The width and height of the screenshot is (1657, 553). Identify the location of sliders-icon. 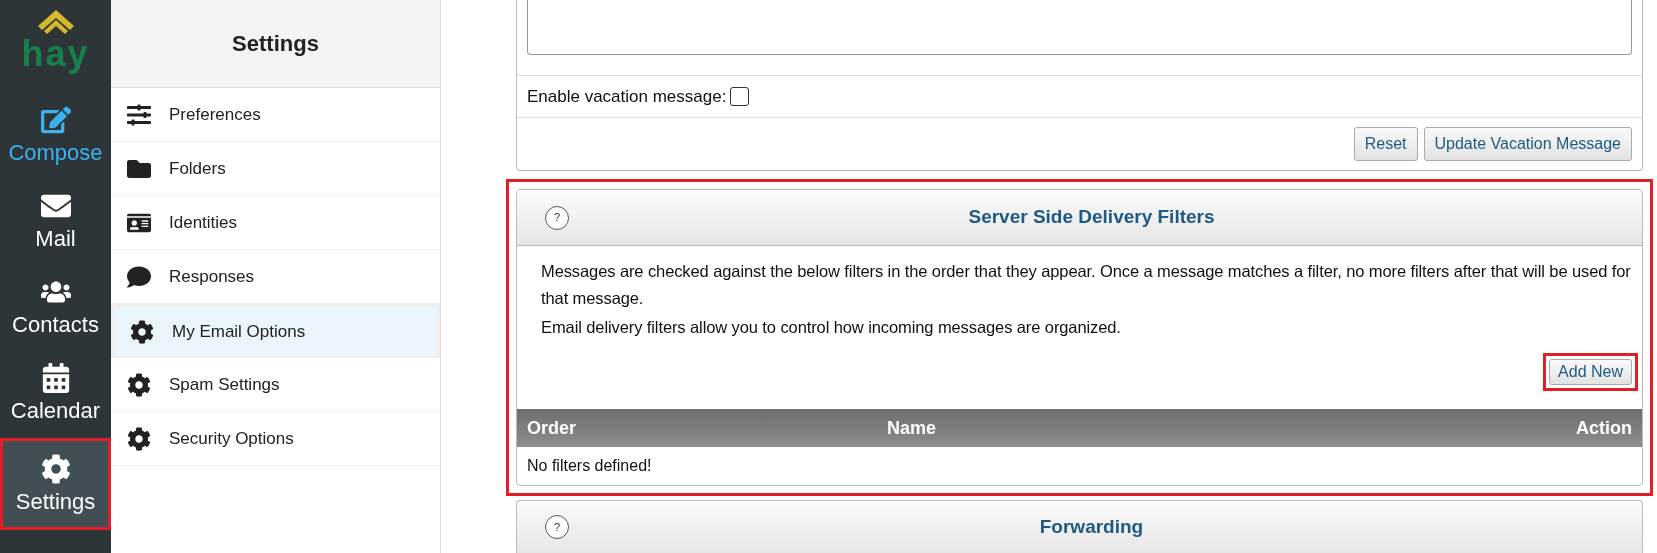
(139, 114).